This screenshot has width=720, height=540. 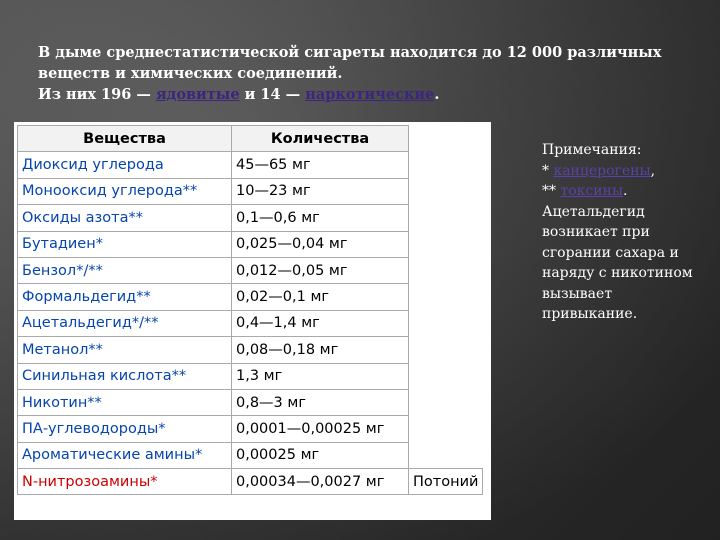 I want to click on substance-link: Ацетальдегид*/**, so click(x=124, y=323).